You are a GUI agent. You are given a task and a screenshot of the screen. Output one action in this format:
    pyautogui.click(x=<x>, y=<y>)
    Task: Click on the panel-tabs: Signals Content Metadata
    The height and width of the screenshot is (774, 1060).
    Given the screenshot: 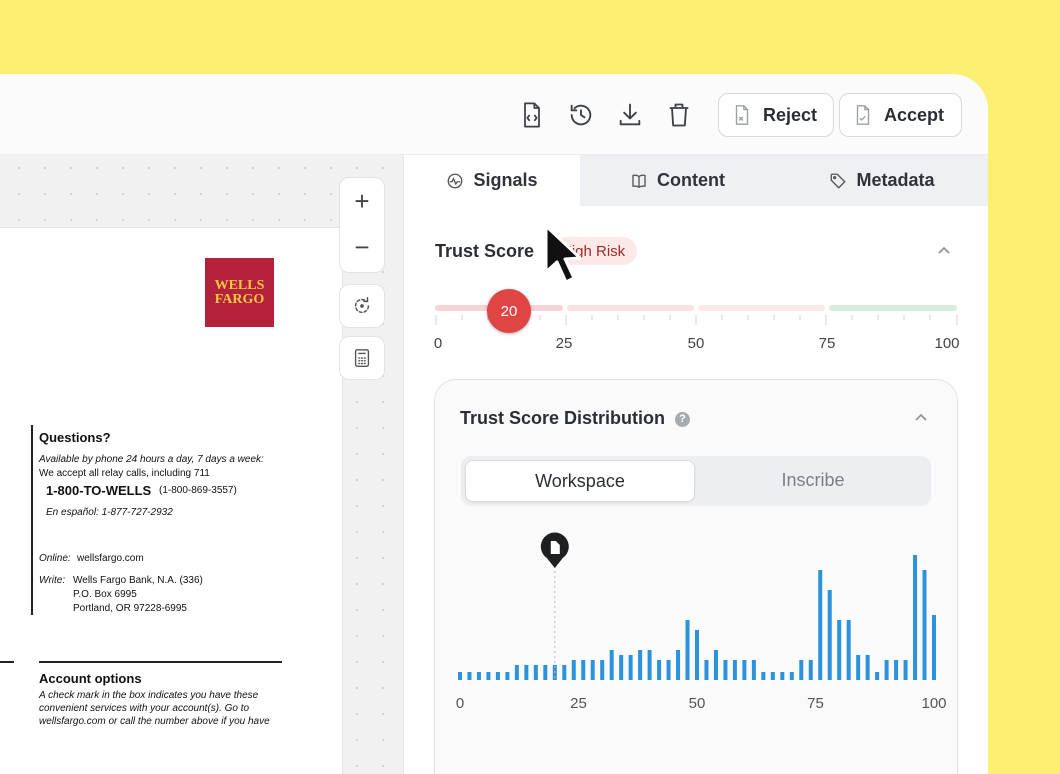 What is the action you would take?
    pyautogui.click(x=696, y=180)
    